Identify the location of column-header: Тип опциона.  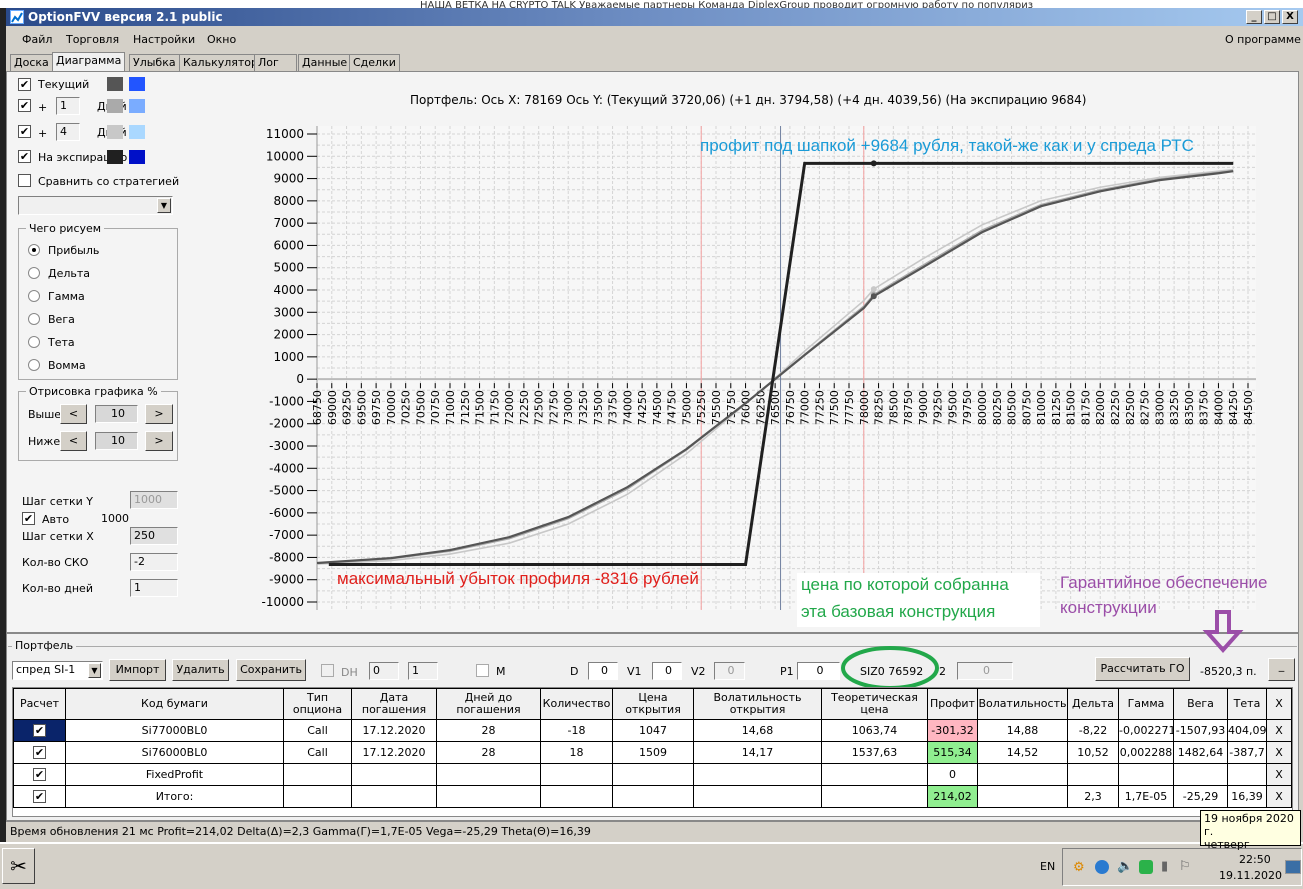
(317, 704).